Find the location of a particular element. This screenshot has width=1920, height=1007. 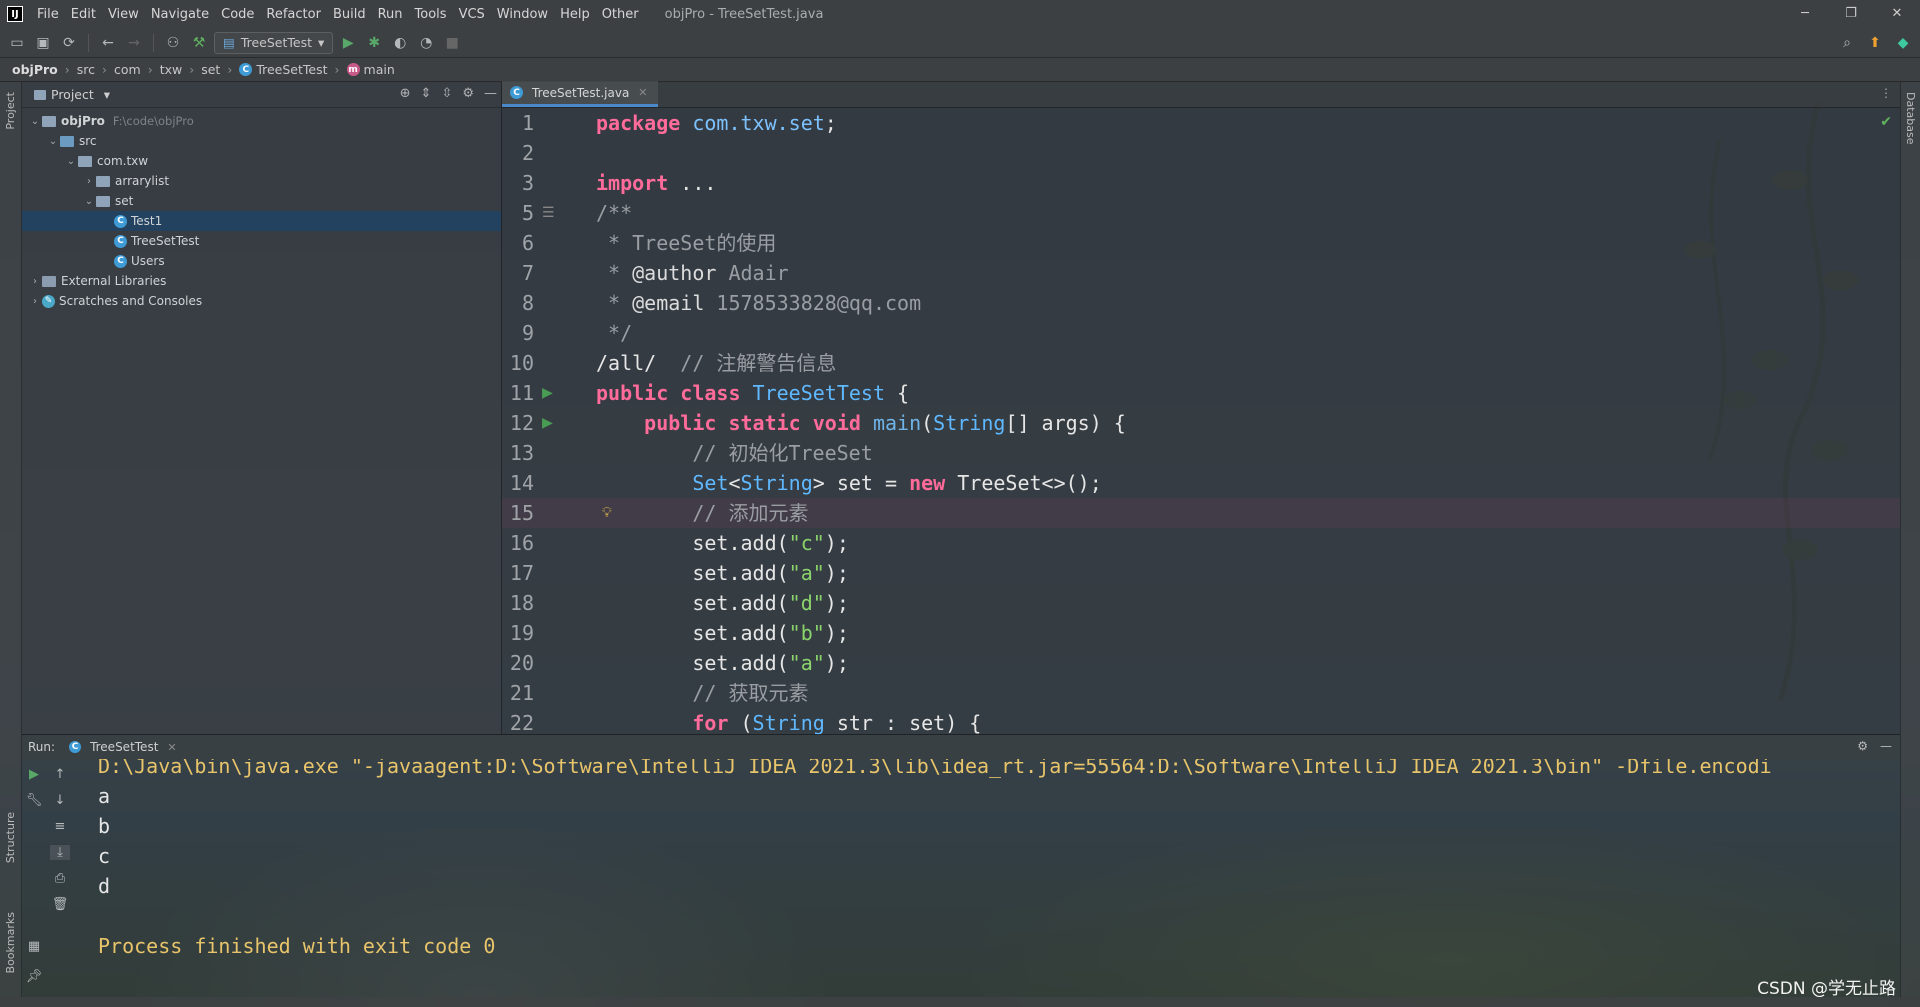

run-icon: ▶ is located at coordinates (348, 43).